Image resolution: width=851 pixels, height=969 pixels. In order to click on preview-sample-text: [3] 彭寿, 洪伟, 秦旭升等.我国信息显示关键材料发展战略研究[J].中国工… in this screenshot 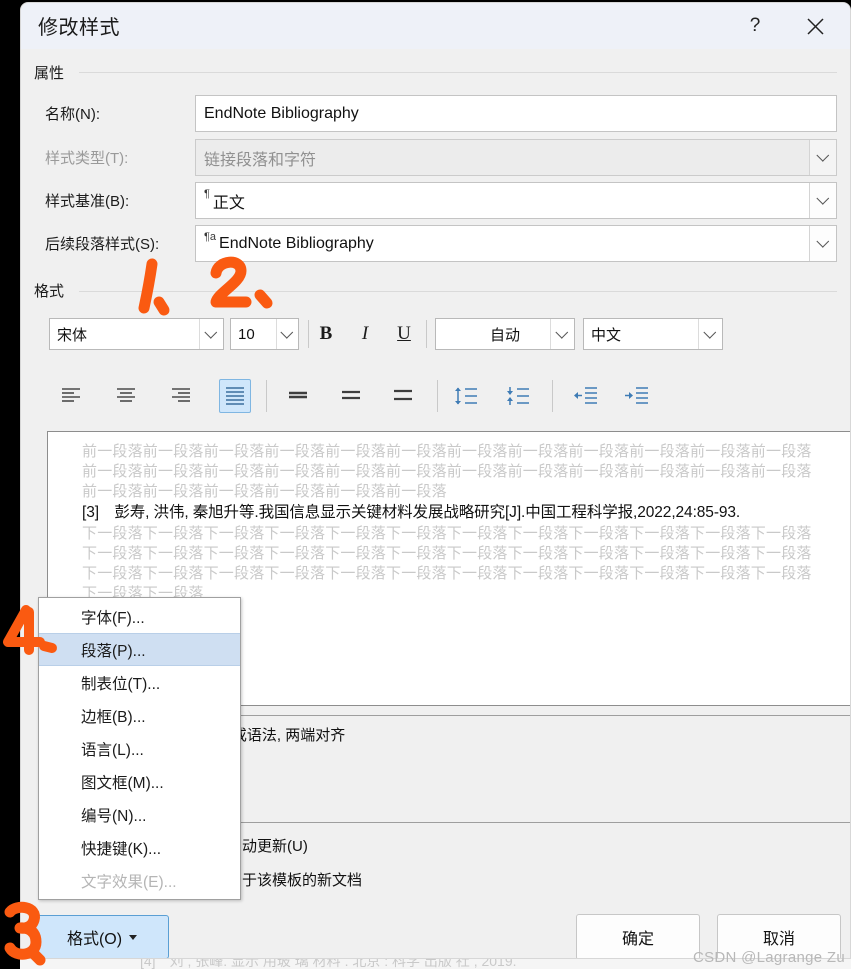, I will do `click(411, 512)`.